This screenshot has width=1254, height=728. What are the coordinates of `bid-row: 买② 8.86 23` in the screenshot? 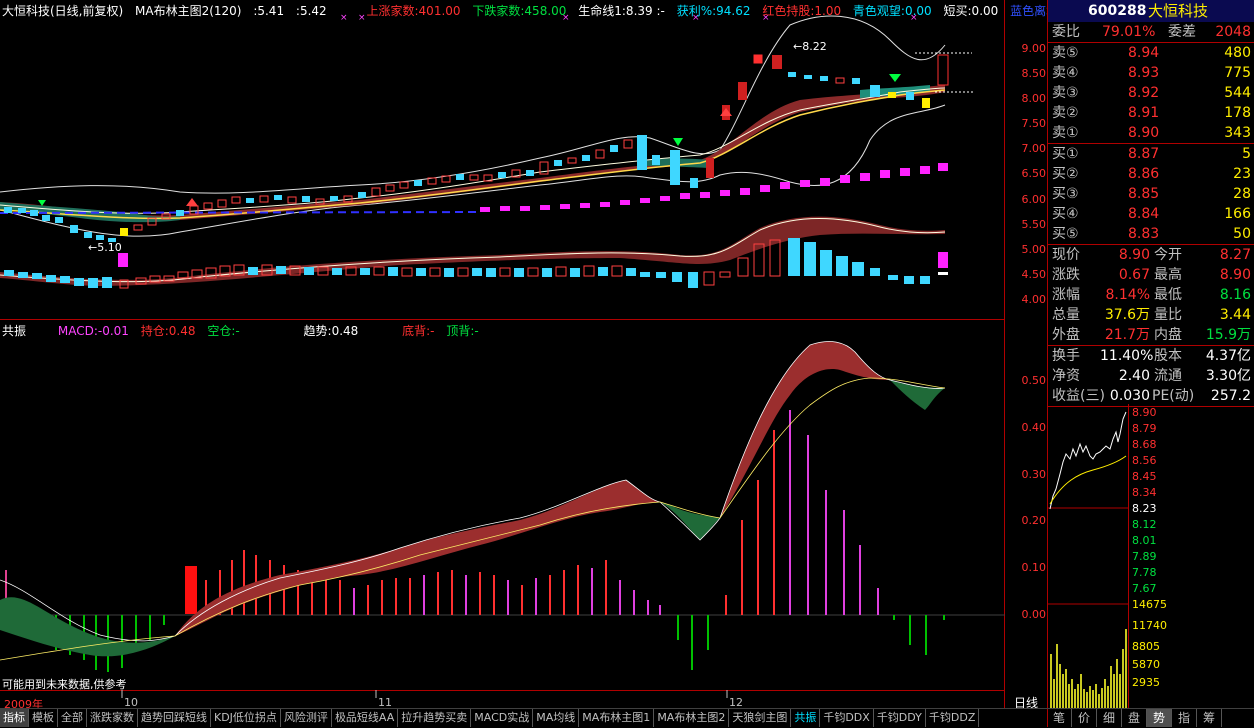 It's located at (1151, 174).